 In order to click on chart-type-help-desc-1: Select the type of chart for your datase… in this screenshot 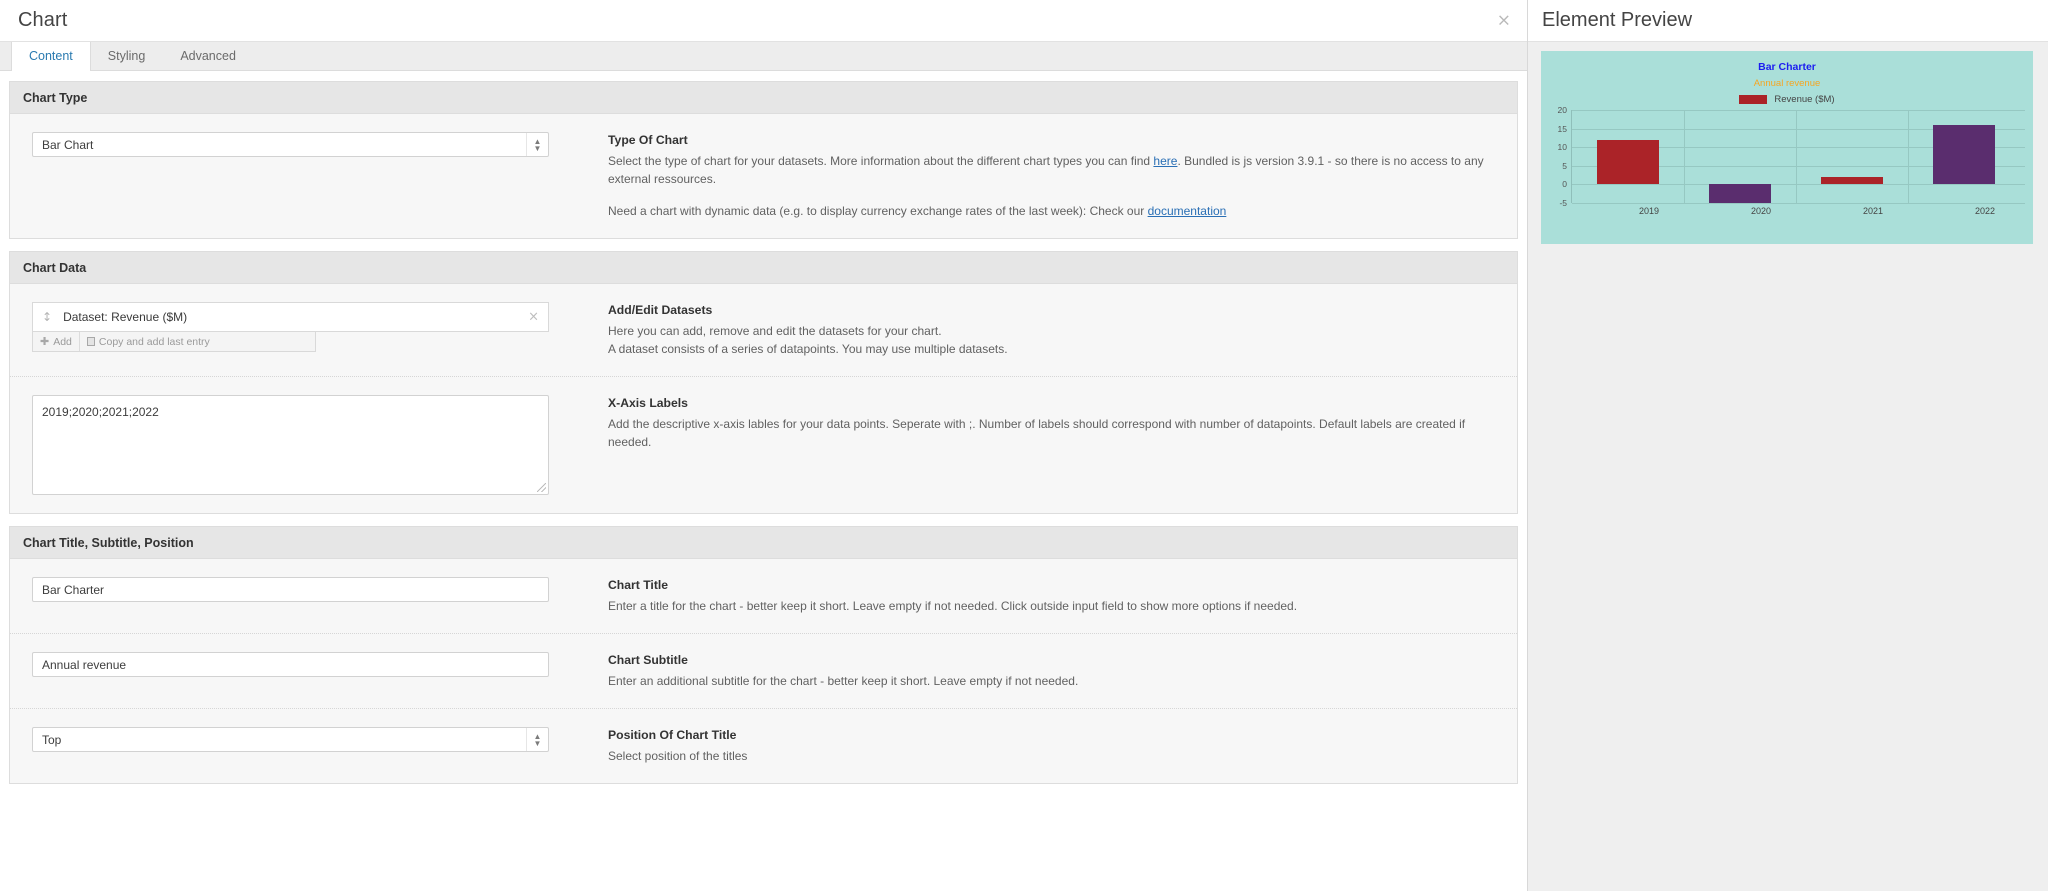, I will do `click(1053, 170)`.